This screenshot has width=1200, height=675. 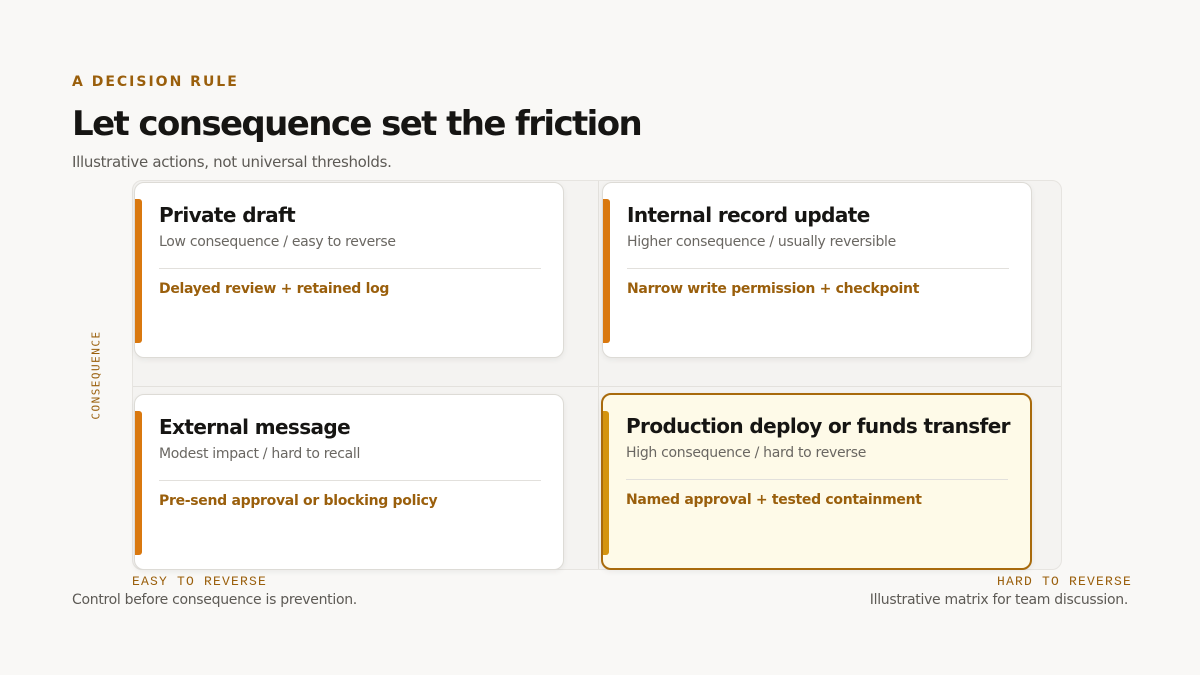 What do you see at coordinates (746, 453) in the screenshot?
I see `card-subtitle: High consequence / hard to reverse` at bounding box center [746, 453].